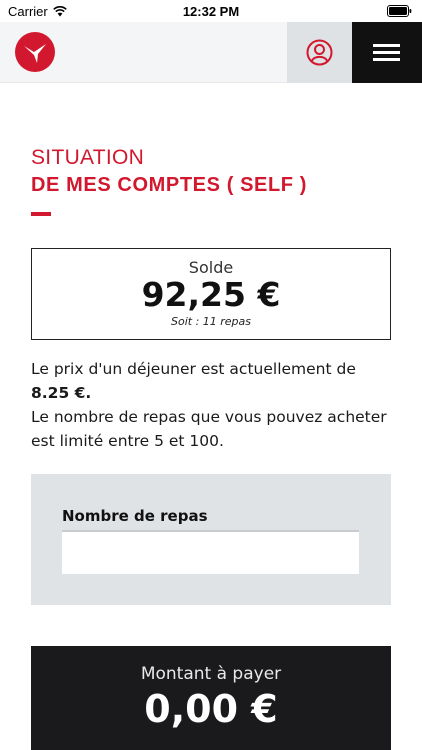 This screenshot has height=750, width=422. Describe the element at coordinates (61, 393) in the screenshot. I see `meal-price-value: 8.25 €.` at that location.